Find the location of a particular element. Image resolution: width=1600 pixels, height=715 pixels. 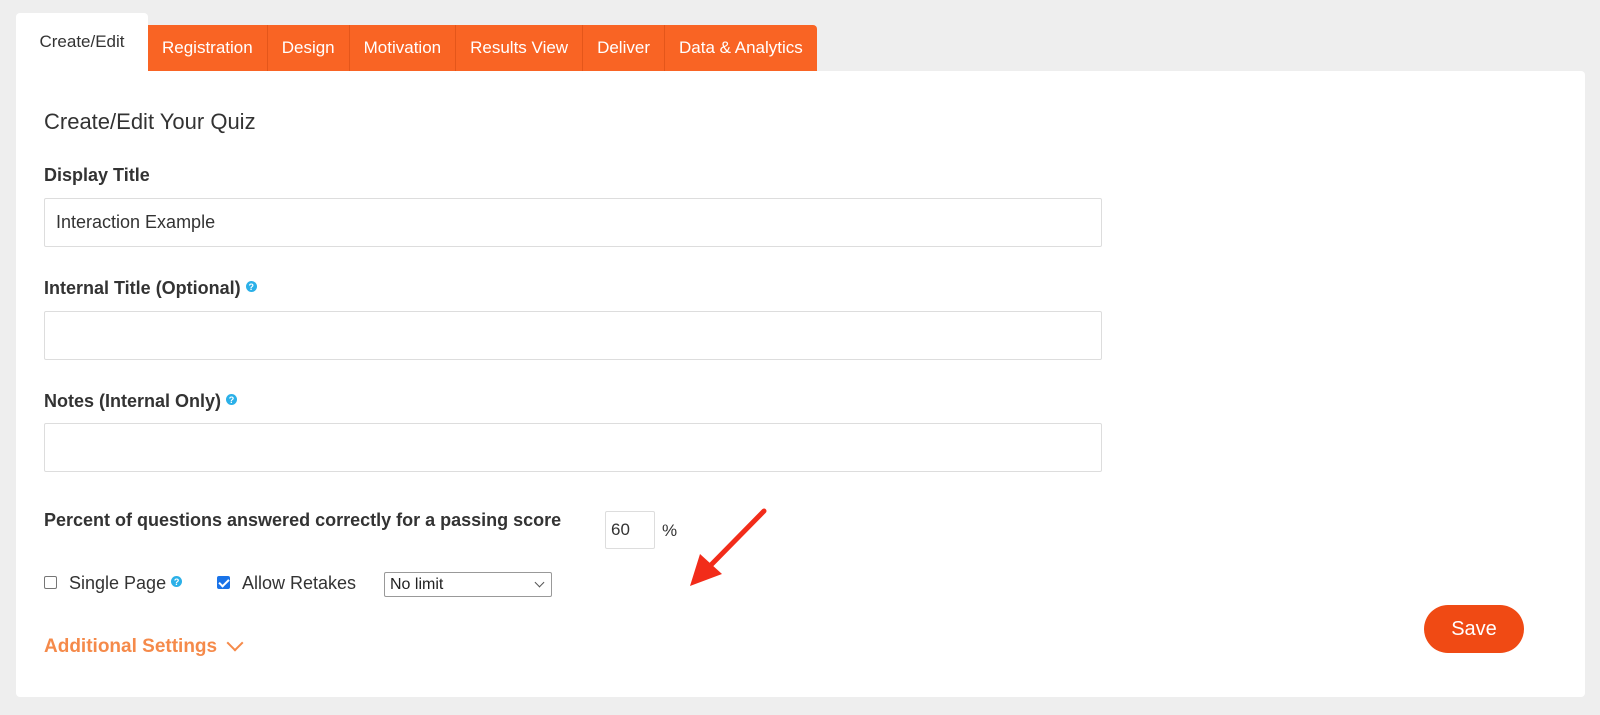

red-arrow-icon is located at coordinates (728, 547).